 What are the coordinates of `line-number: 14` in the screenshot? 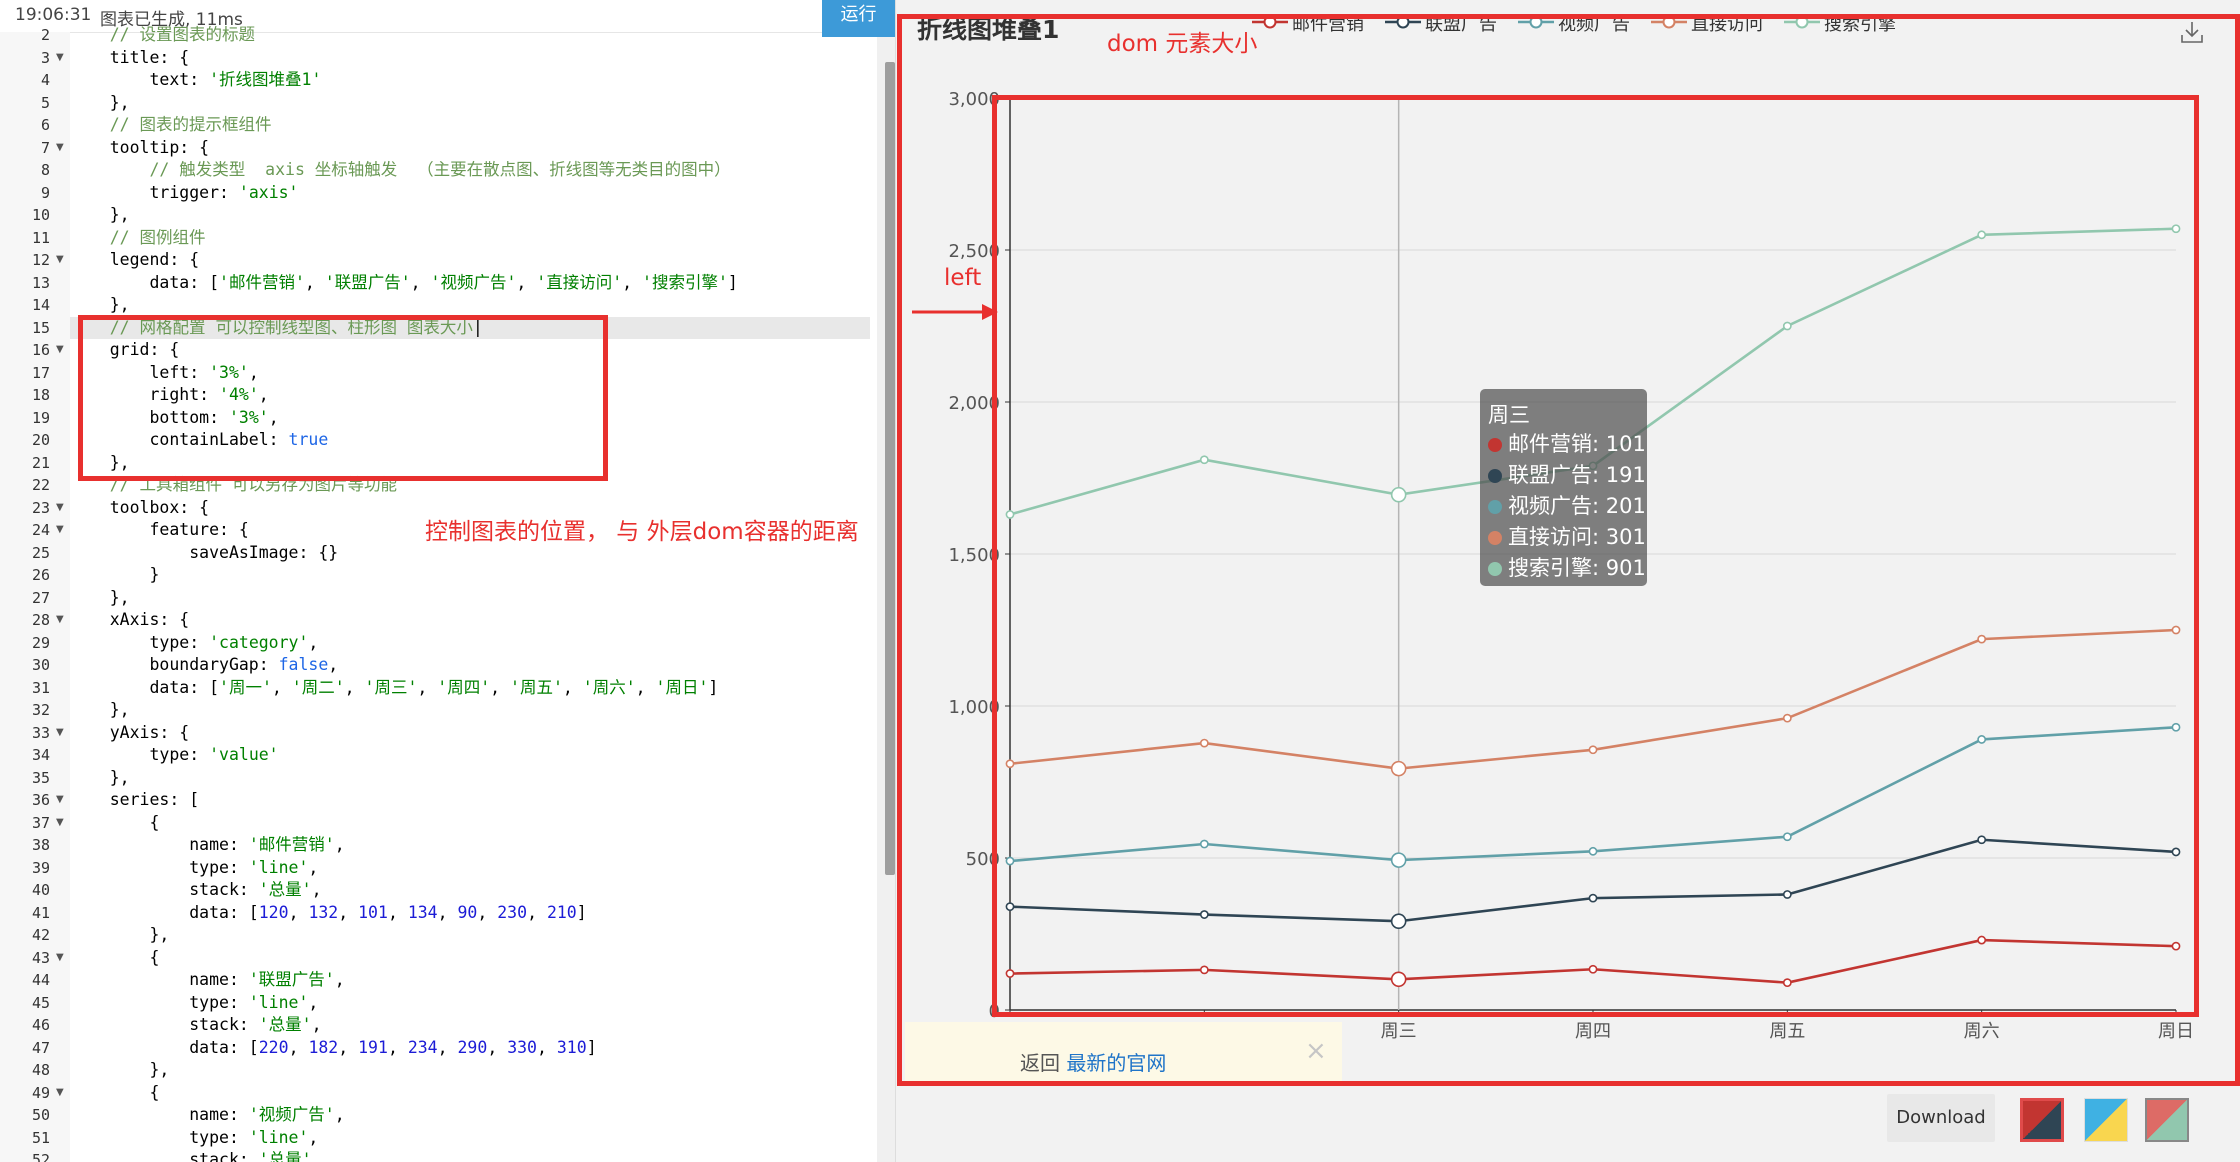 It's located at (40, 305).